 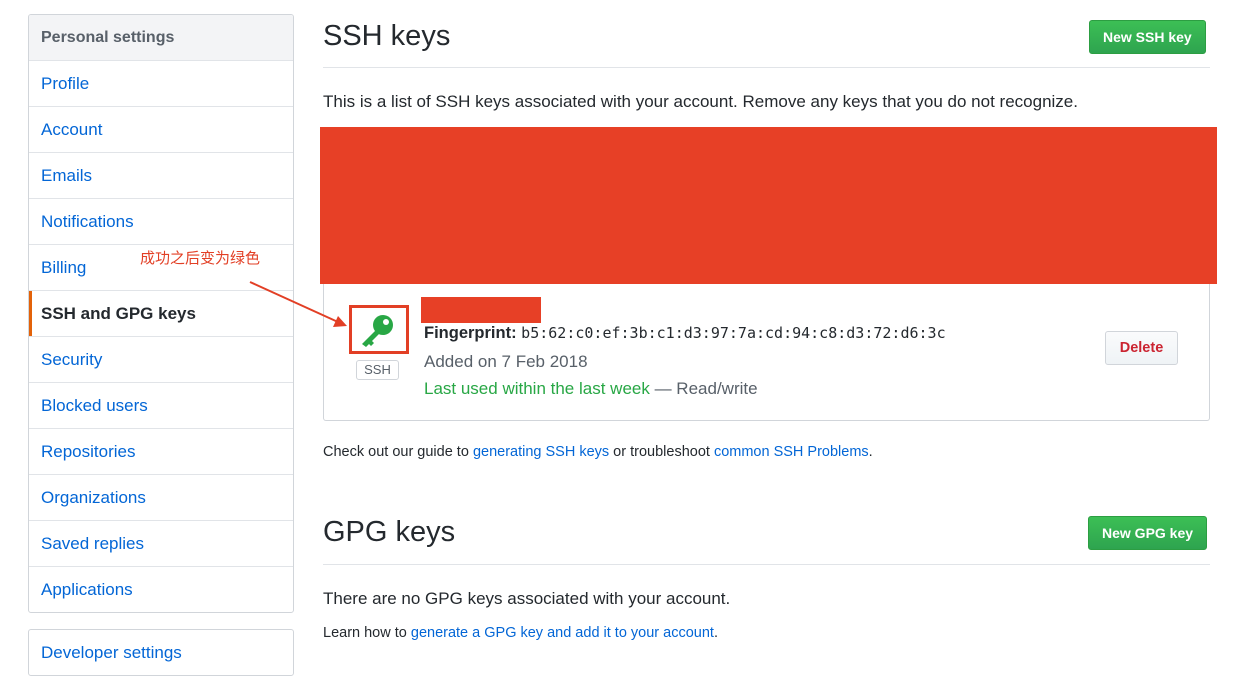 I want to click on guide-middle: or troubleshoot, so click(x=661, y=452).